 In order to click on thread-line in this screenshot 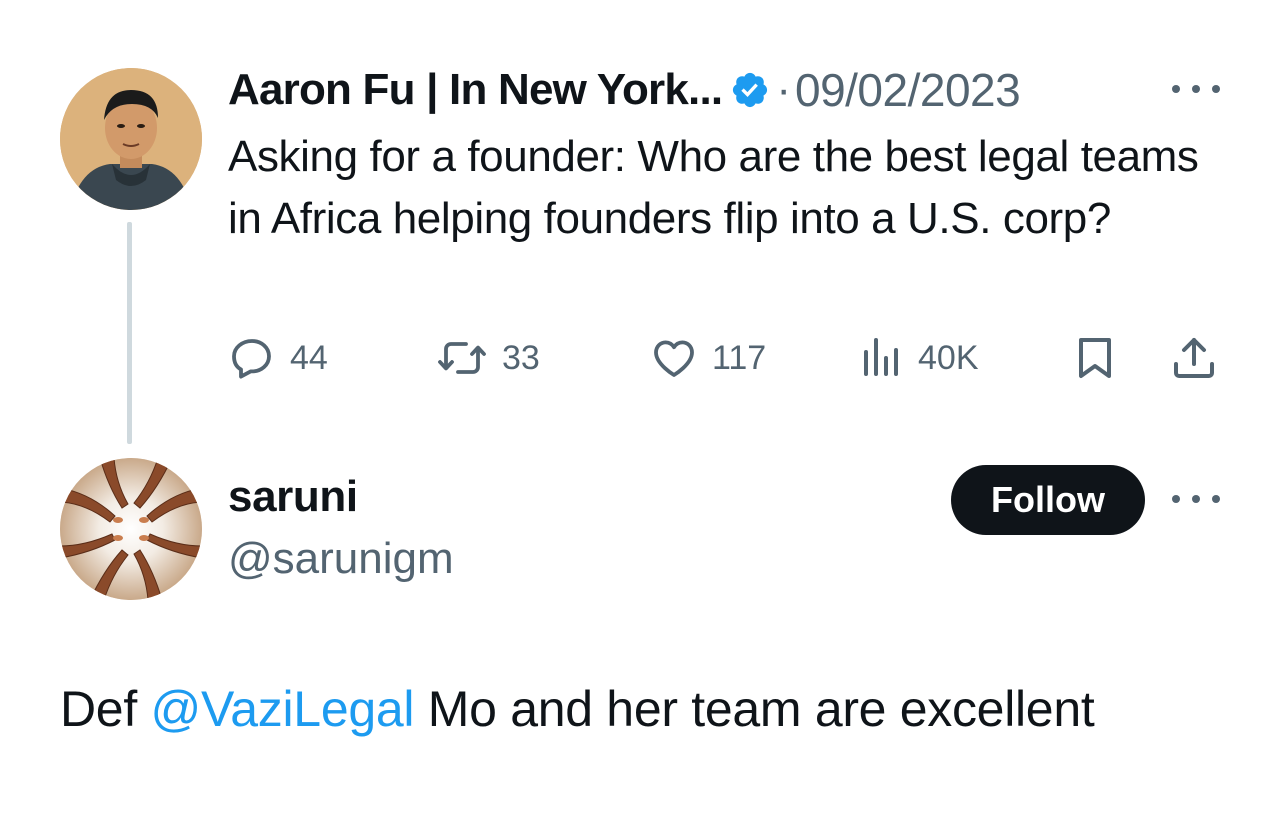, I will do `click(129, 333)`.